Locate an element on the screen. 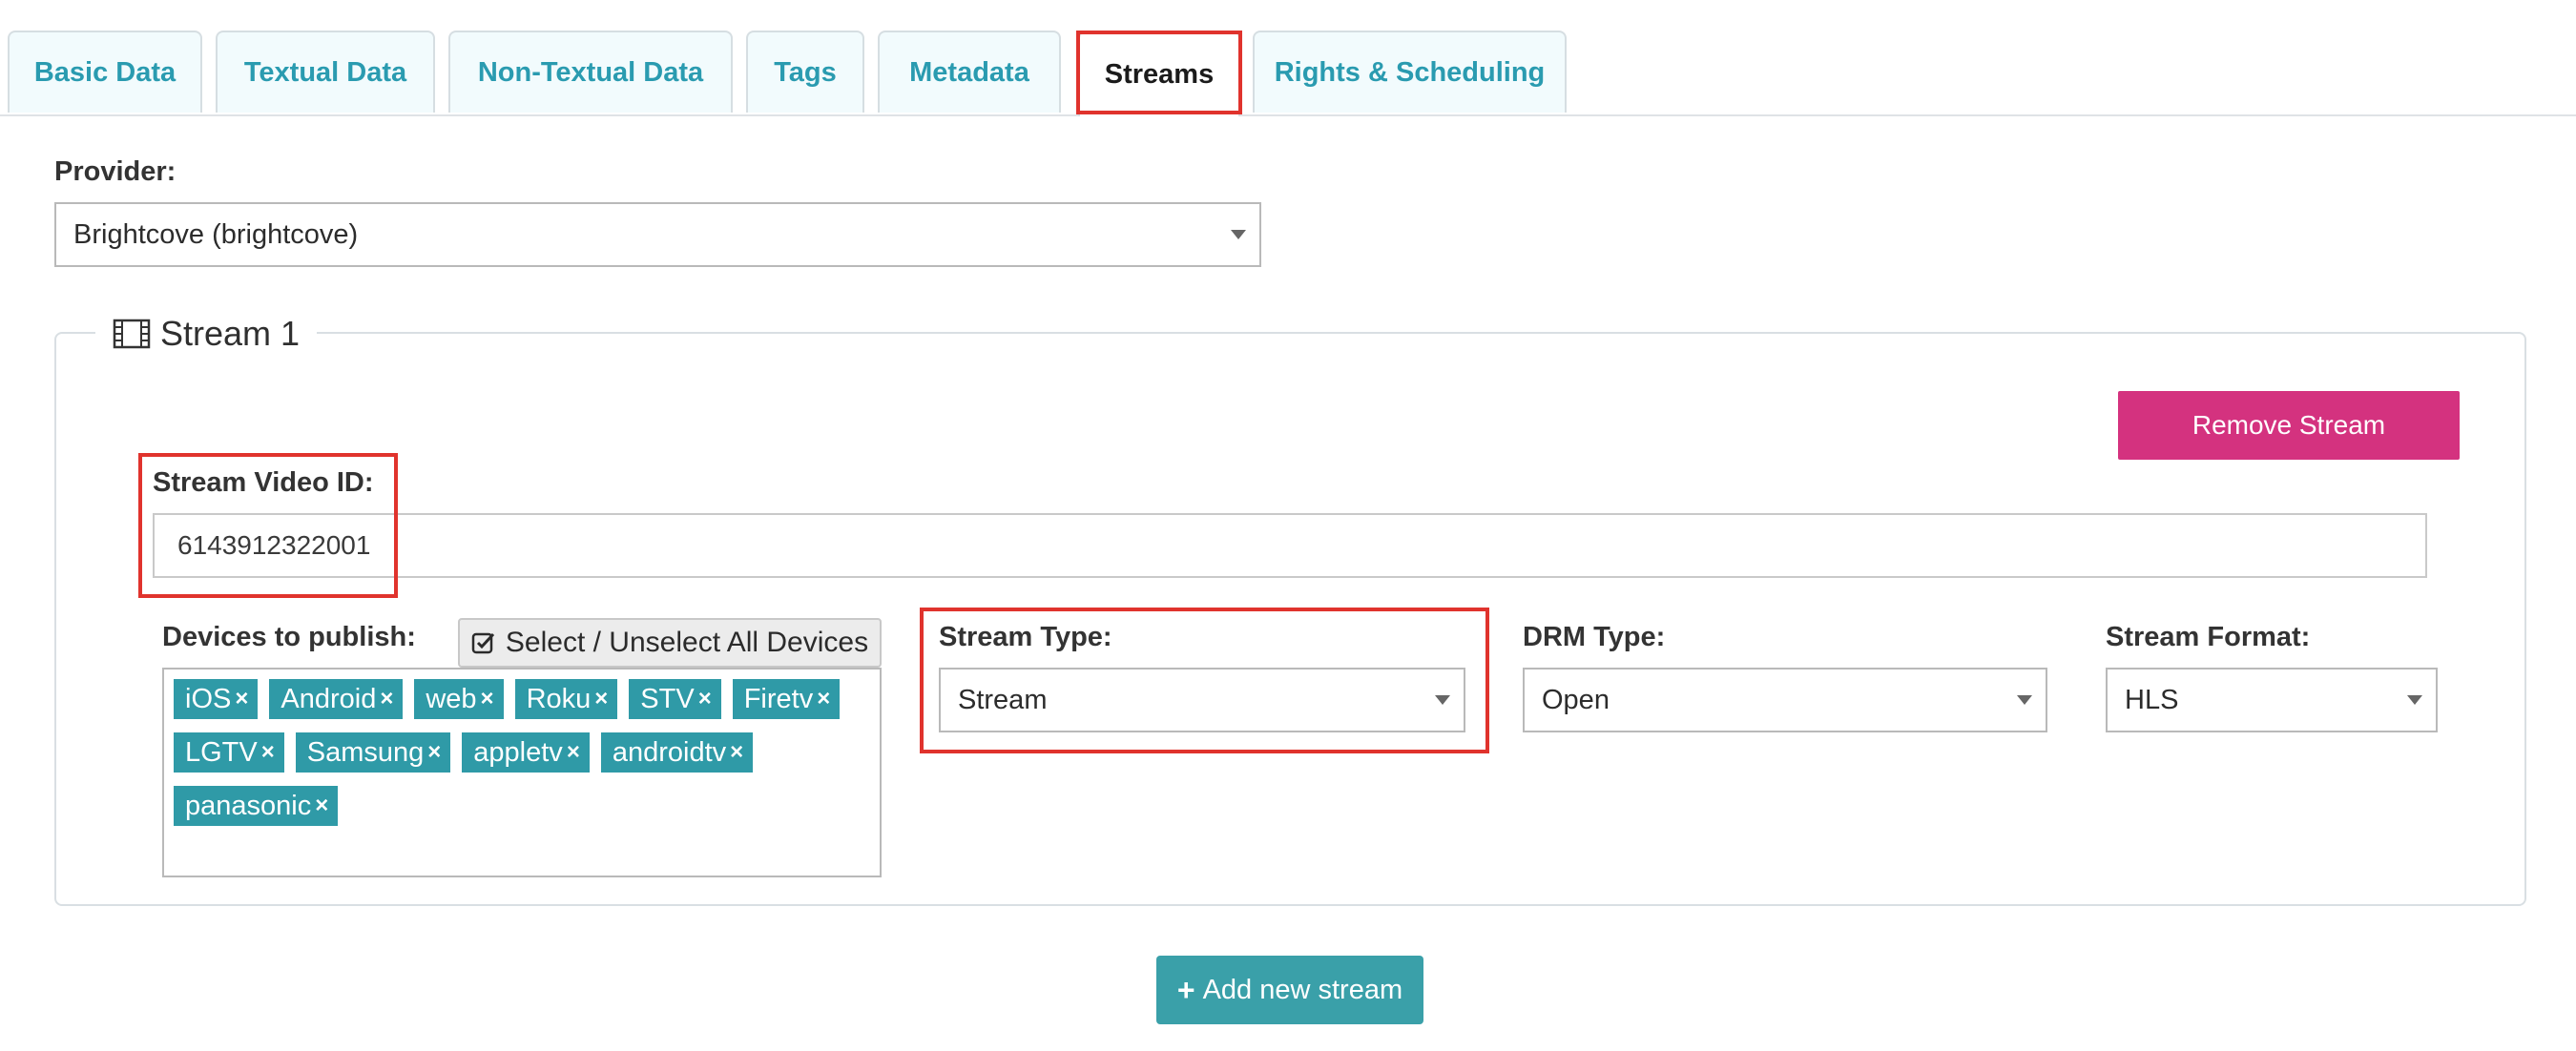 The image size is (2576, 1051). select-all-devices-label: Select / Unselect All Devices is located at coordinates (687, 642).